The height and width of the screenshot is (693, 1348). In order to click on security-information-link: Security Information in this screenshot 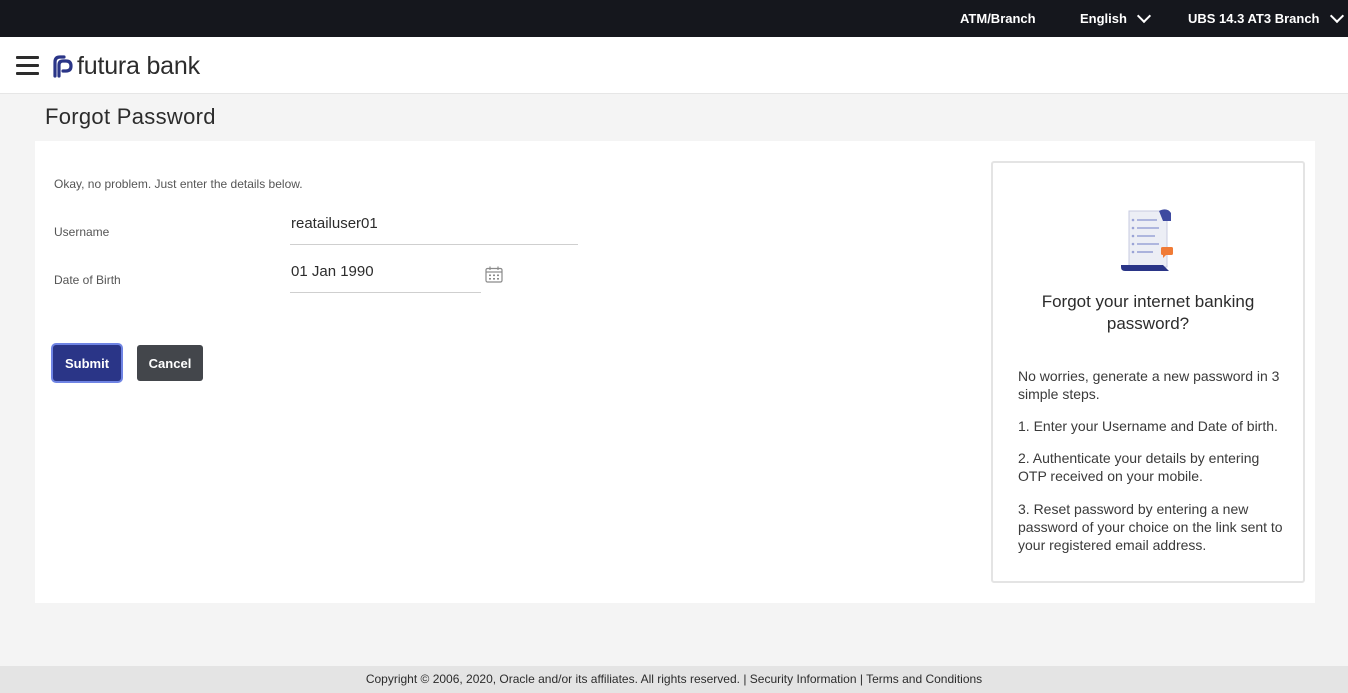, I will do `click(803, 679)`.